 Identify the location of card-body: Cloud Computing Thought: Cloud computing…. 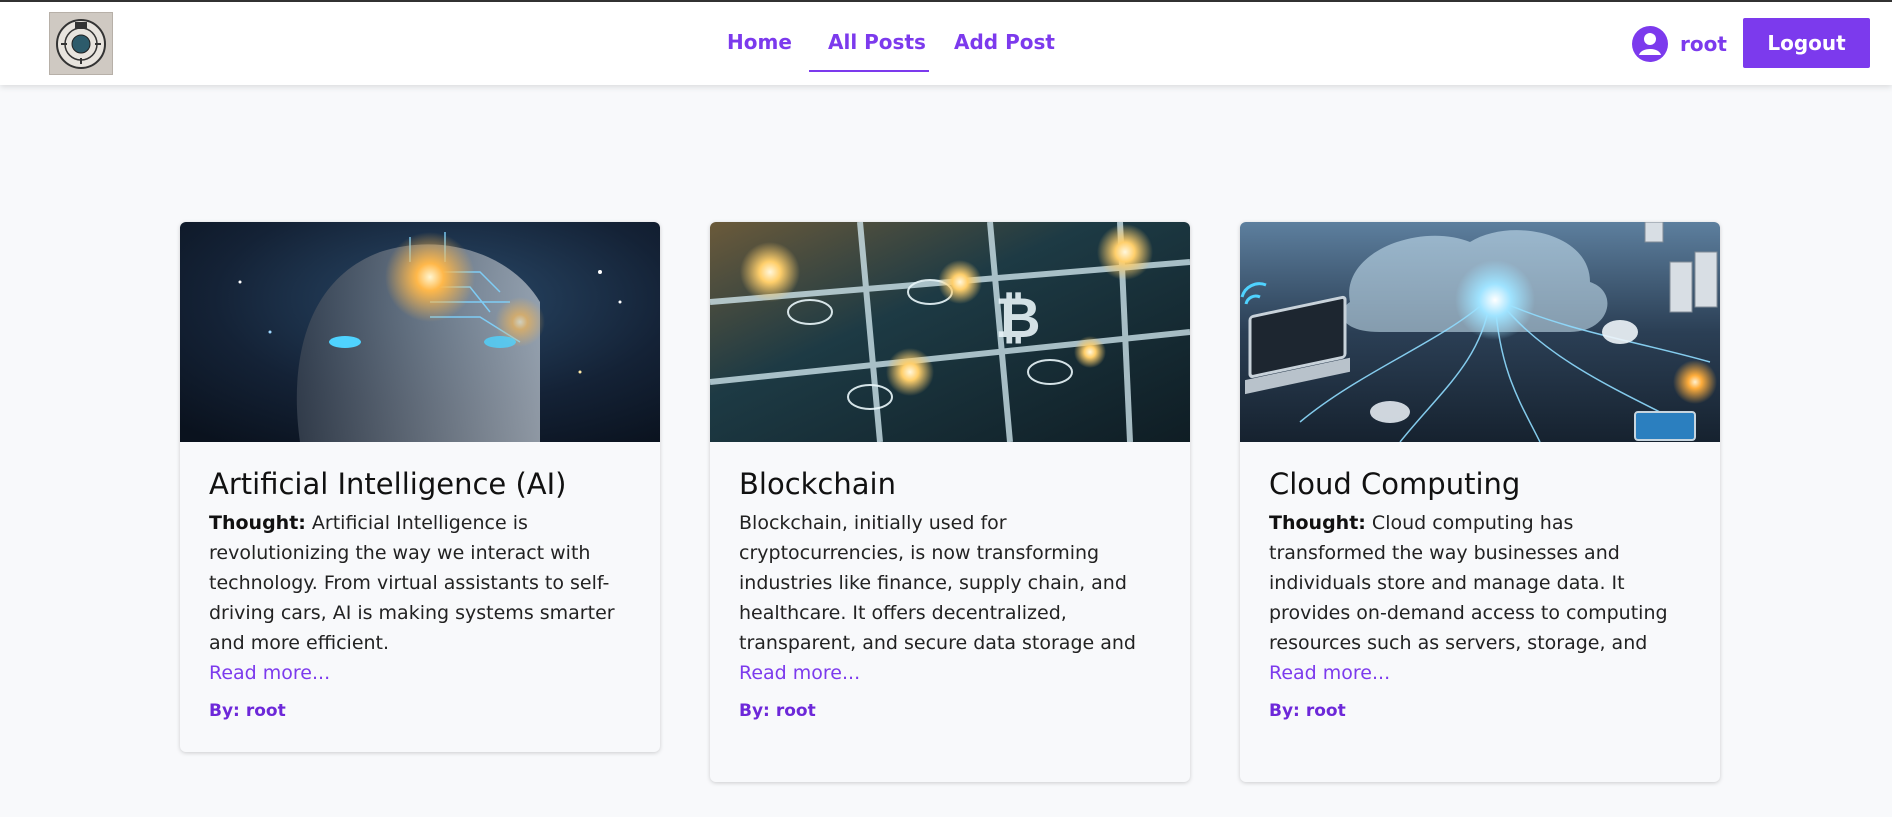
(1480, 581).